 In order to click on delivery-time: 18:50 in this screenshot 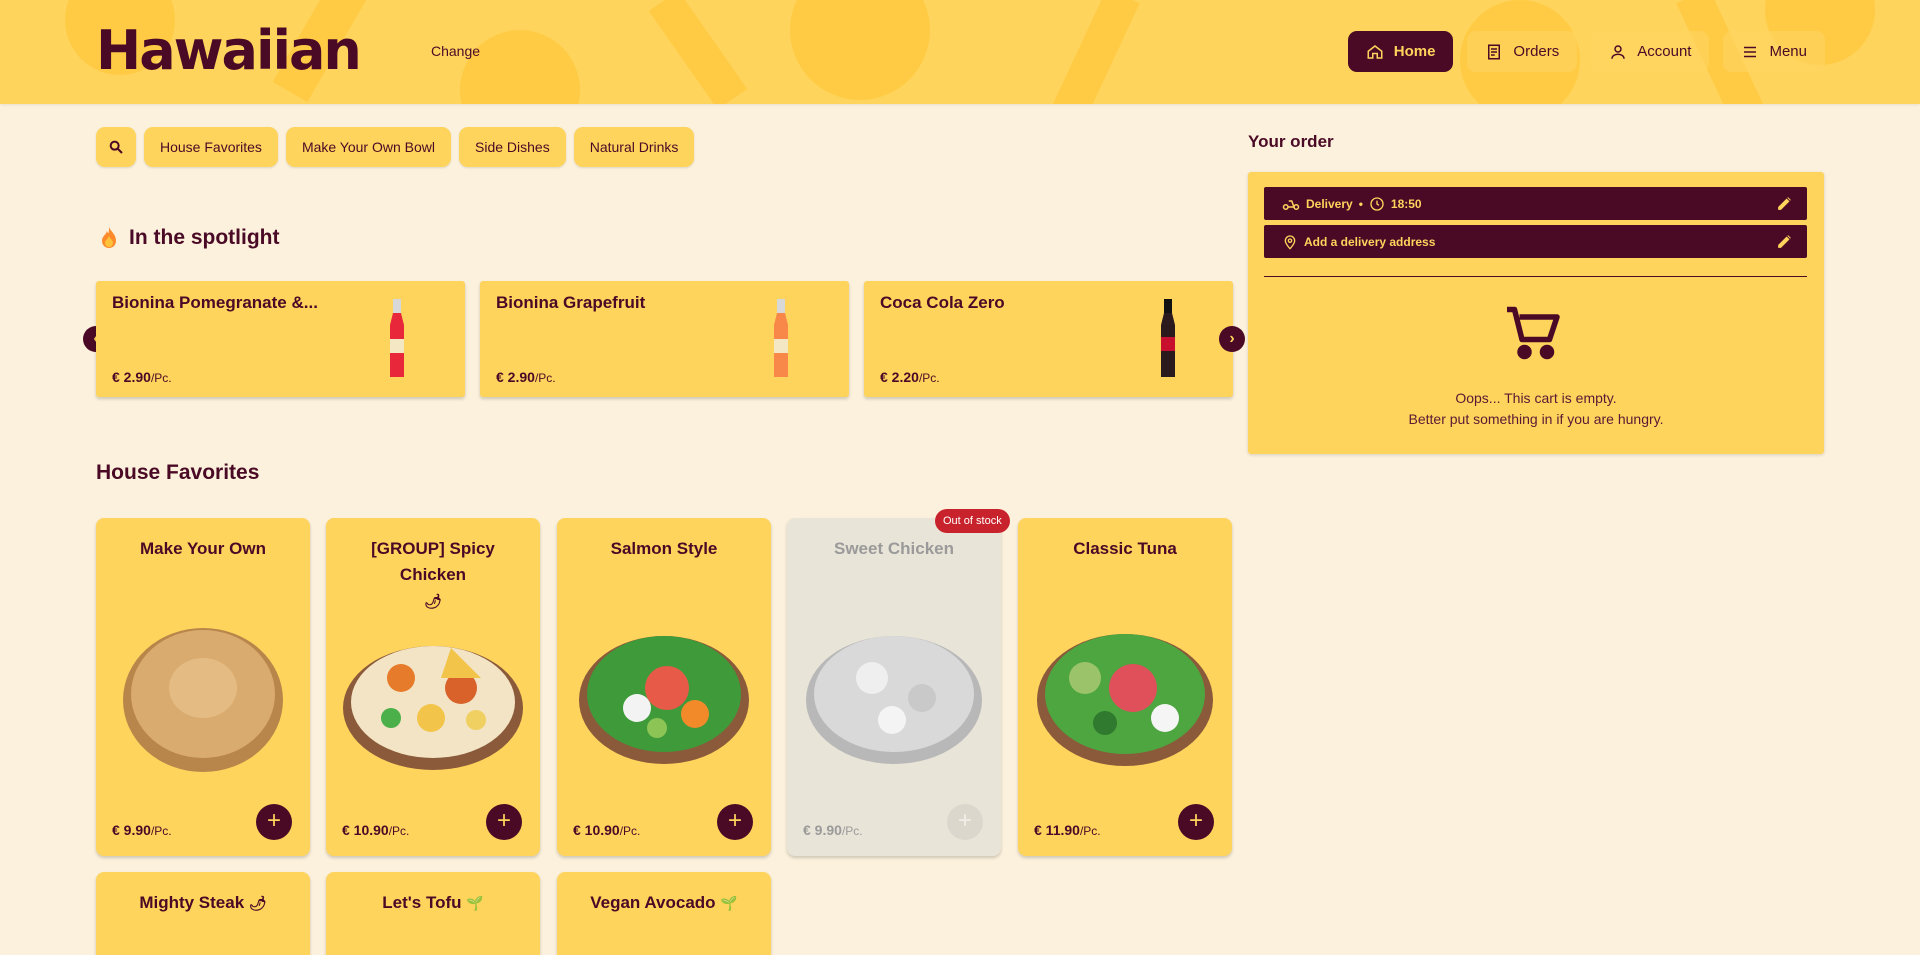, I will do `click(1406, 203)`.